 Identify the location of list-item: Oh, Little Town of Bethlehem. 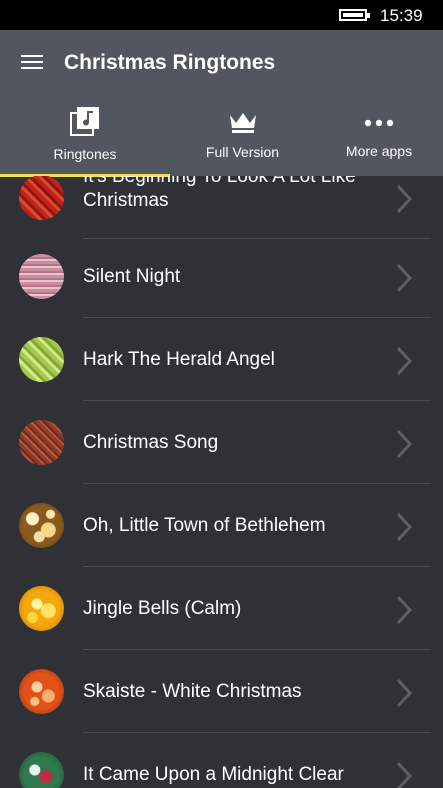
(221, 525).